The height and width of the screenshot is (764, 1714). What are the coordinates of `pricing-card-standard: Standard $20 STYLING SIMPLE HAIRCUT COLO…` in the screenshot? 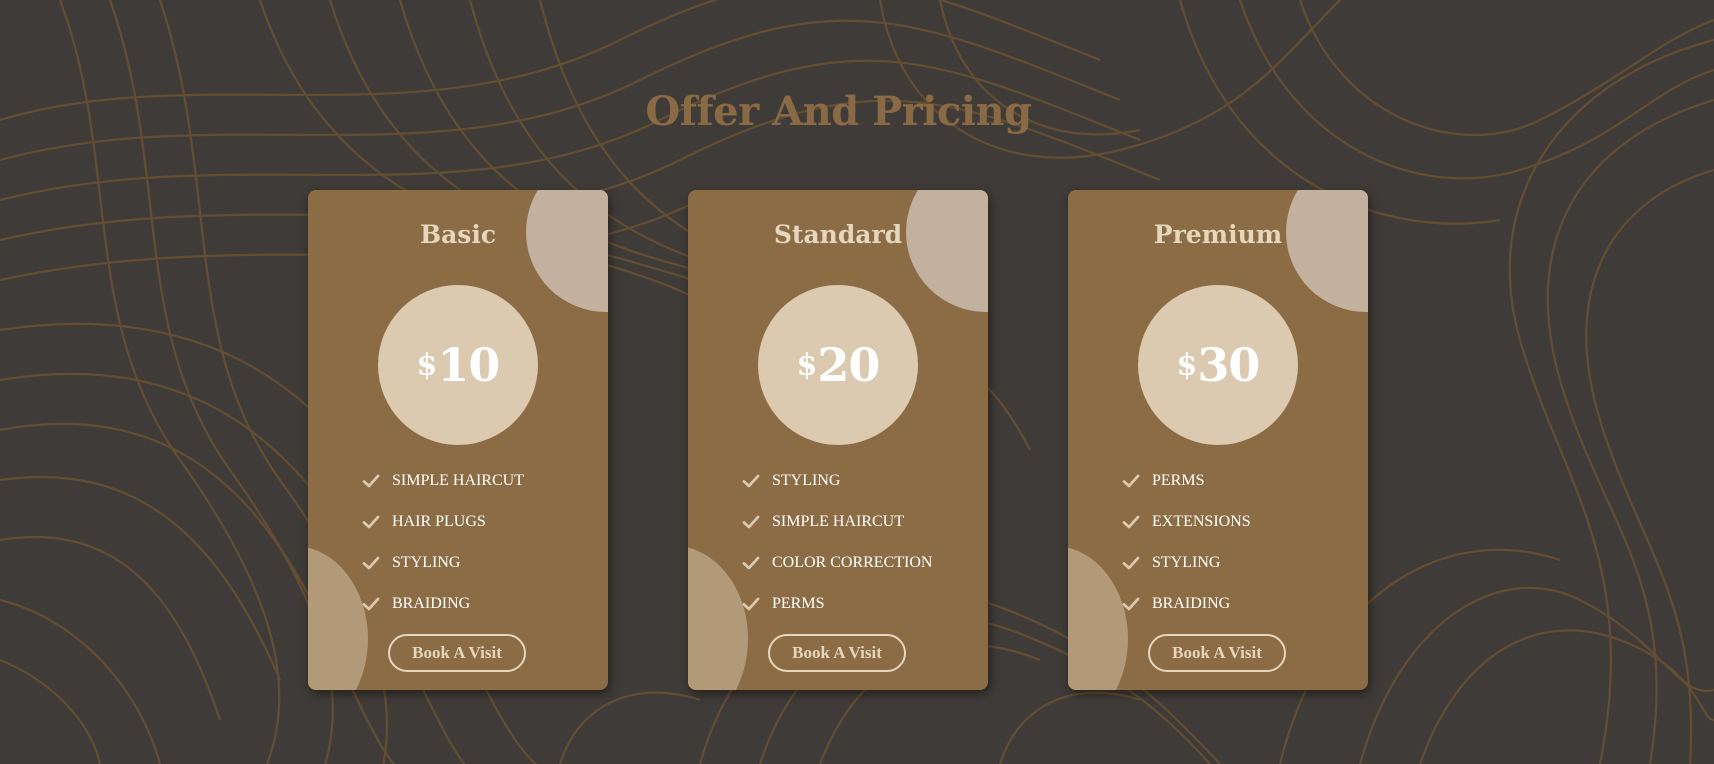 It's located at (838, 440).